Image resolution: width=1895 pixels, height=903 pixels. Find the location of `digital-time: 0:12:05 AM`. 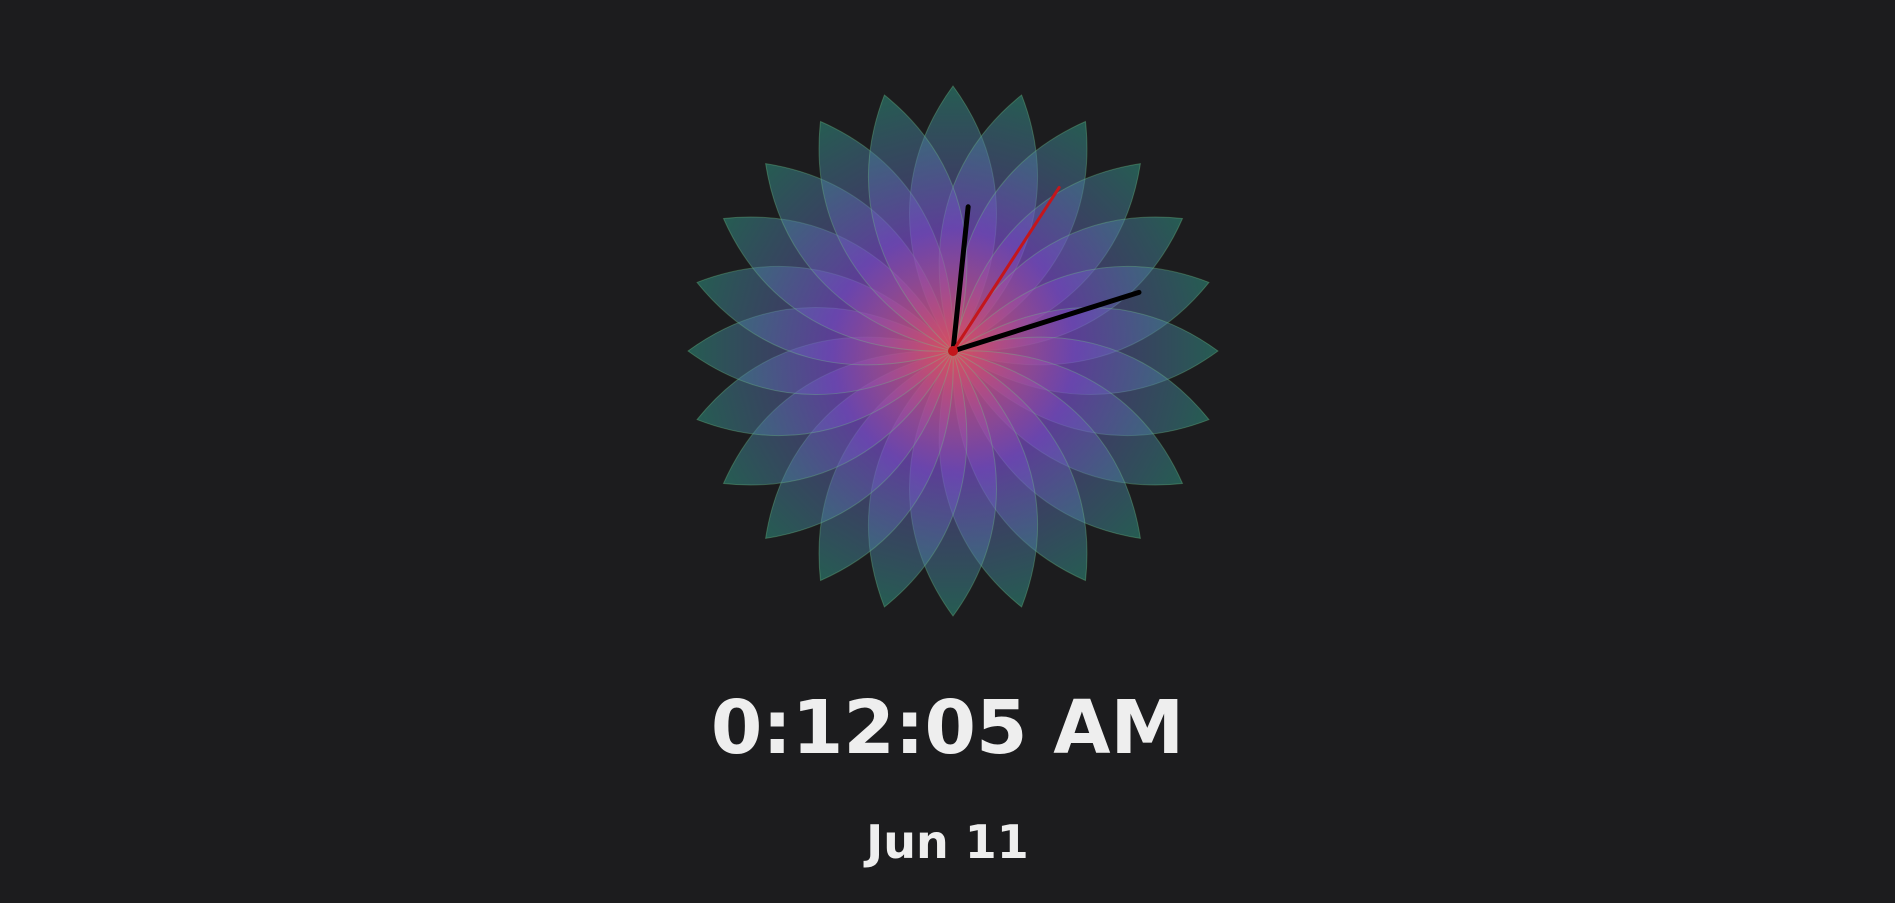

digital-time: 0:12:05 AM is located at coordinates (947, 728).